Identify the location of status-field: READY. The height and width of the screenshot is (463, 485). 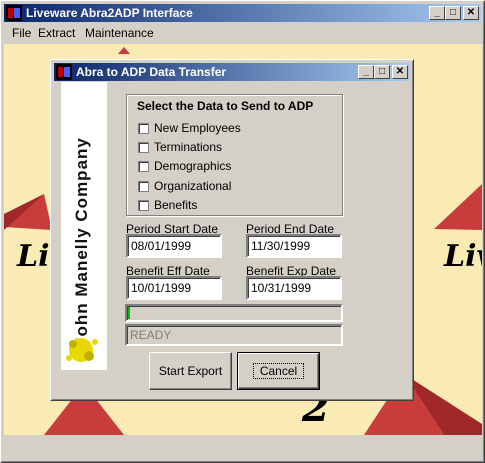
(234, 335).